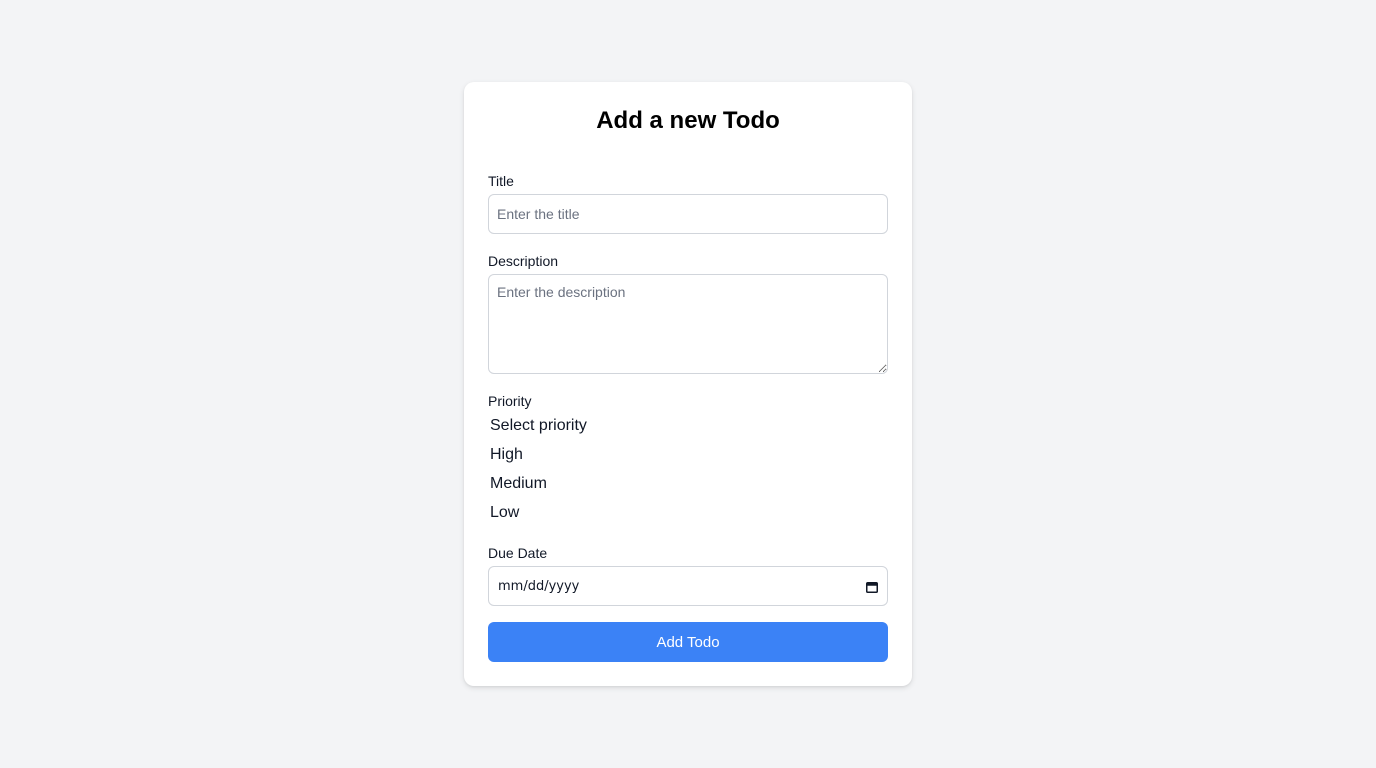  Describe the element at coordinates (539, 586) in the screenshot. I see `due-date-placeholder: mm/dd/yyyy` at that location.